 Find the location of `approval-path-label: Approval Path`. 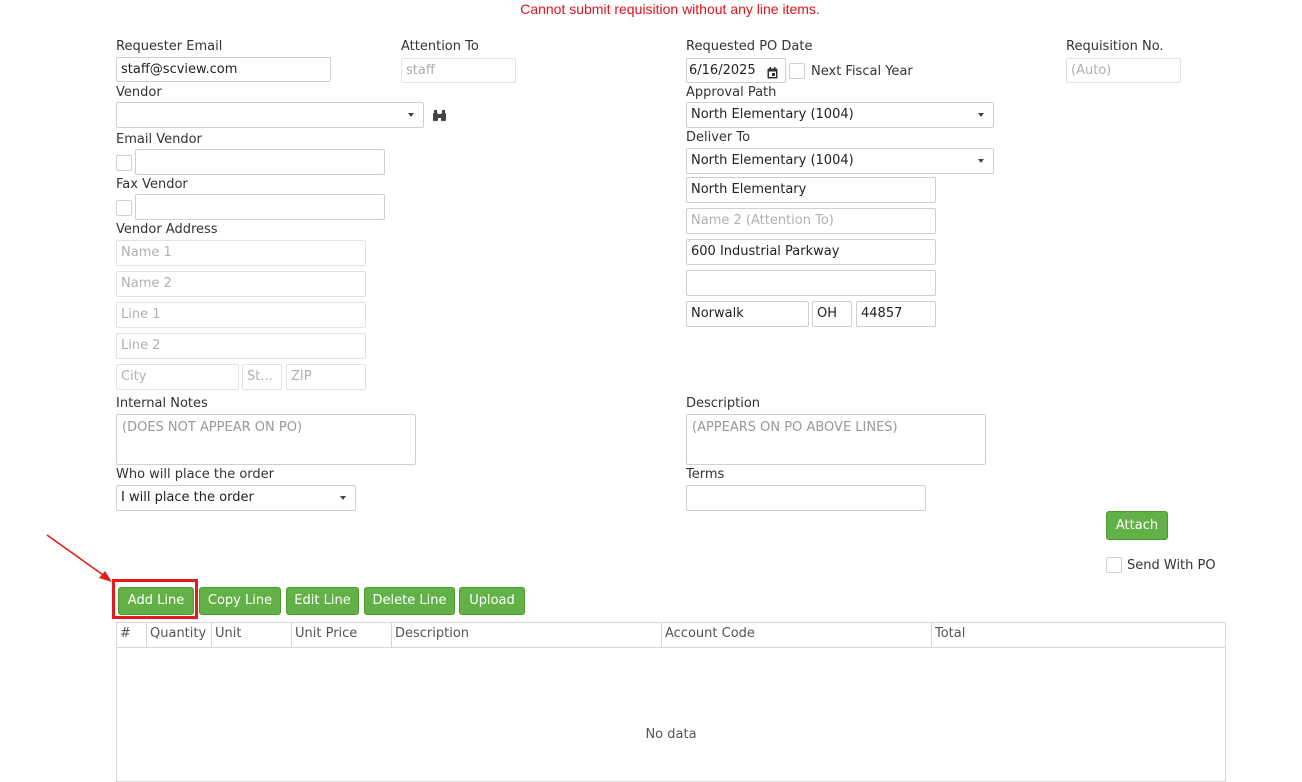

approval-path-label: Approval Path is located at coordinates (731, 92).